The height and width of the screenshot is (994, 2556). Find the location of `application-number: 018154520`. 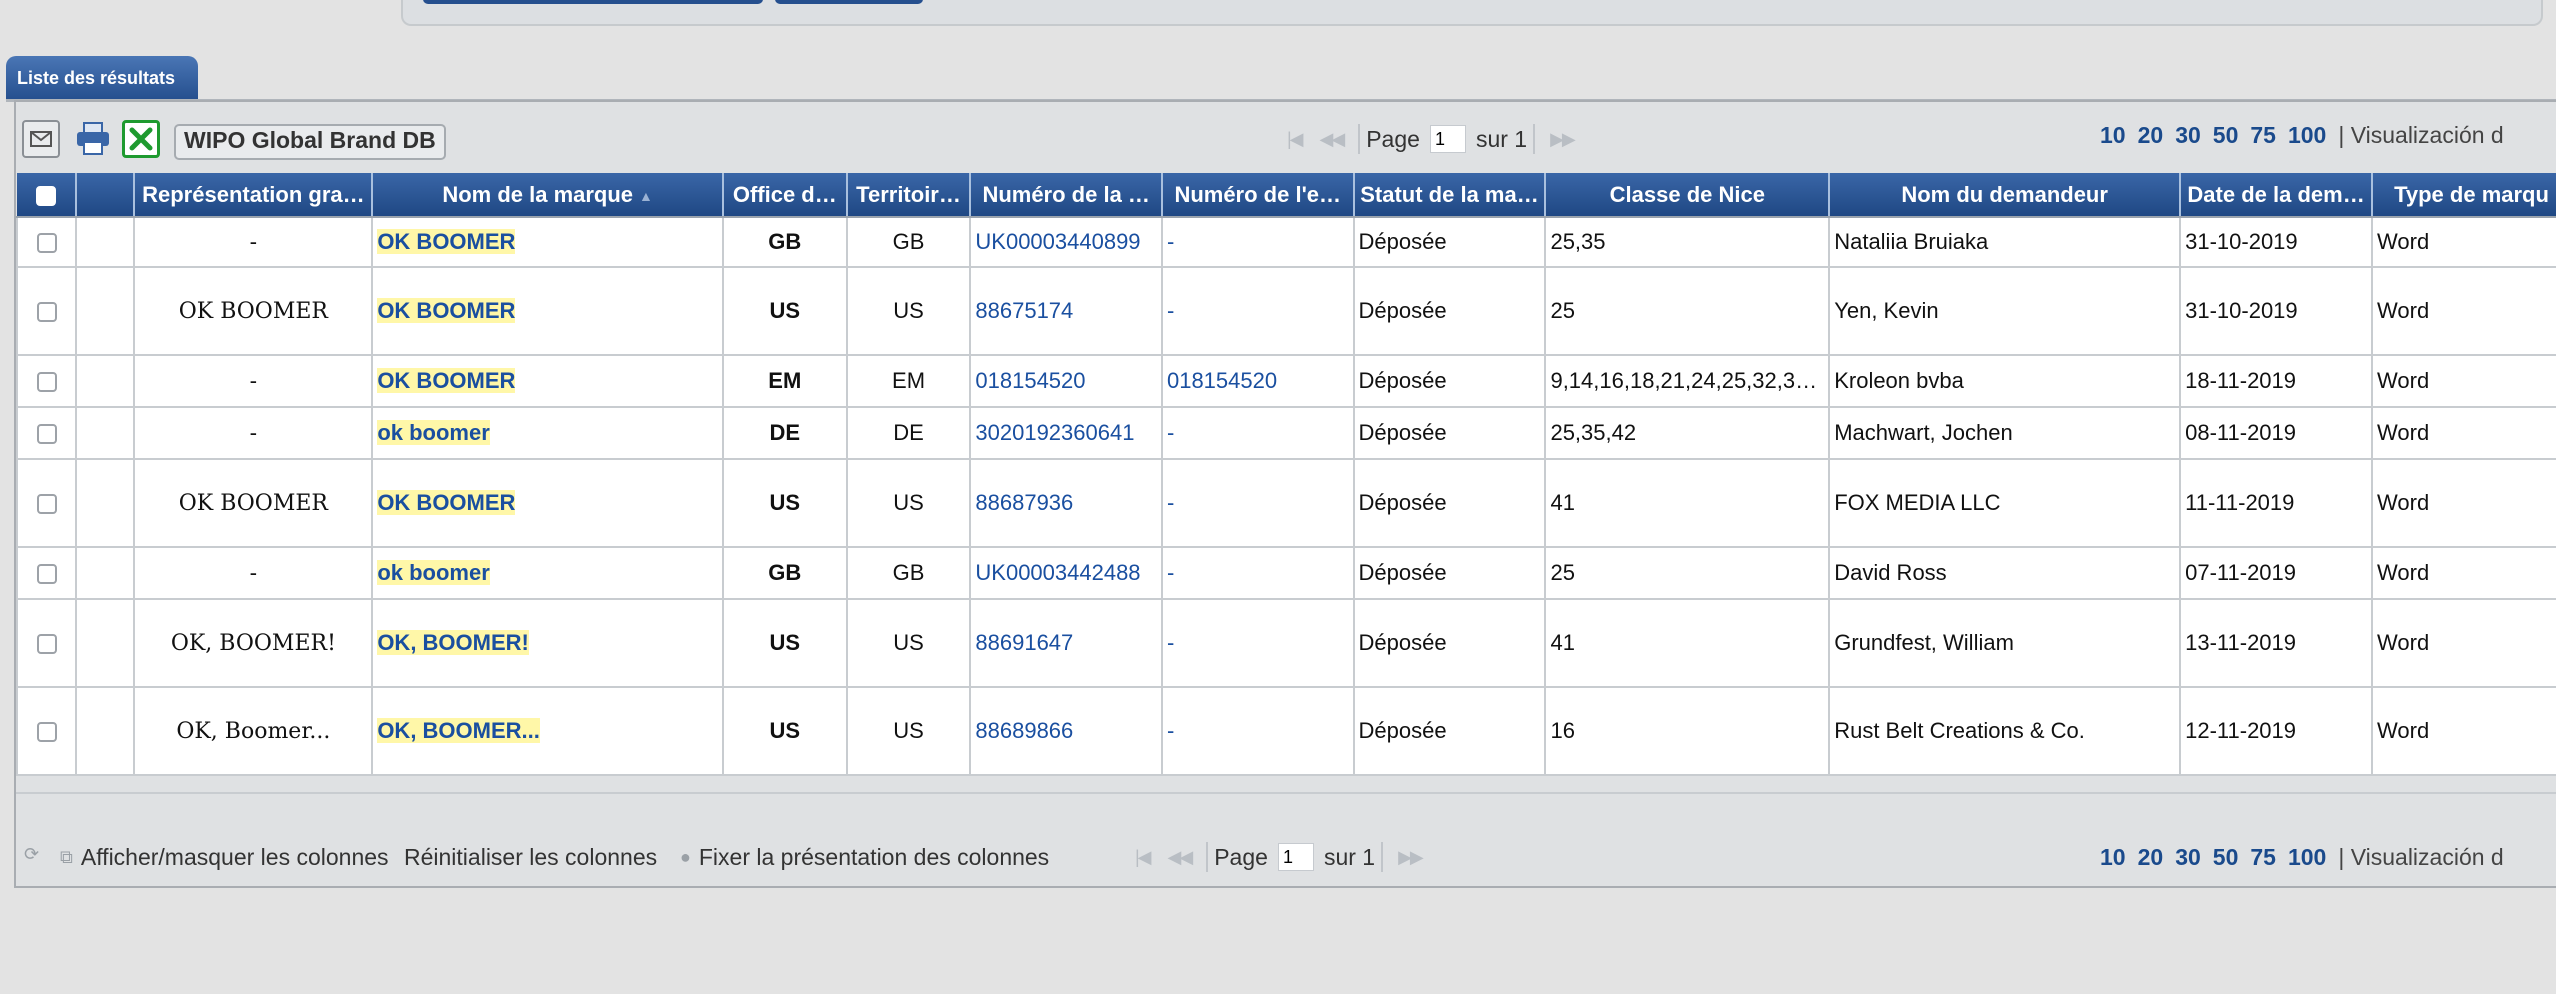

application-number: 018154520 is located at coordinates (1066, 381).